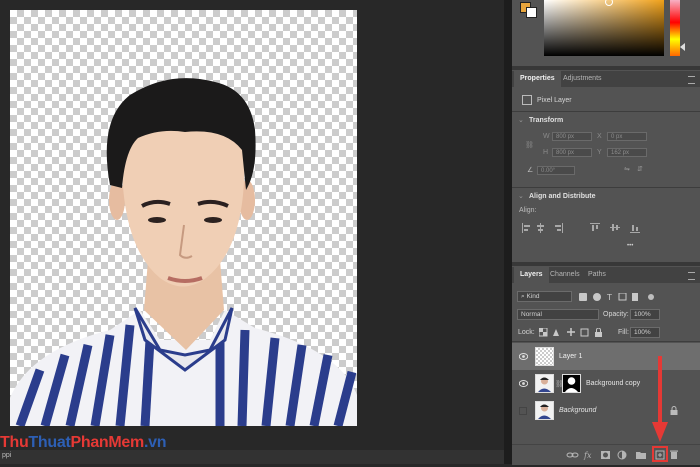 This screenshot has height=467, width=700. What do you see at coordinates (523, 296) in the screenshot?
I see `search-icon: ⌕` at bounding box center [523, 296].